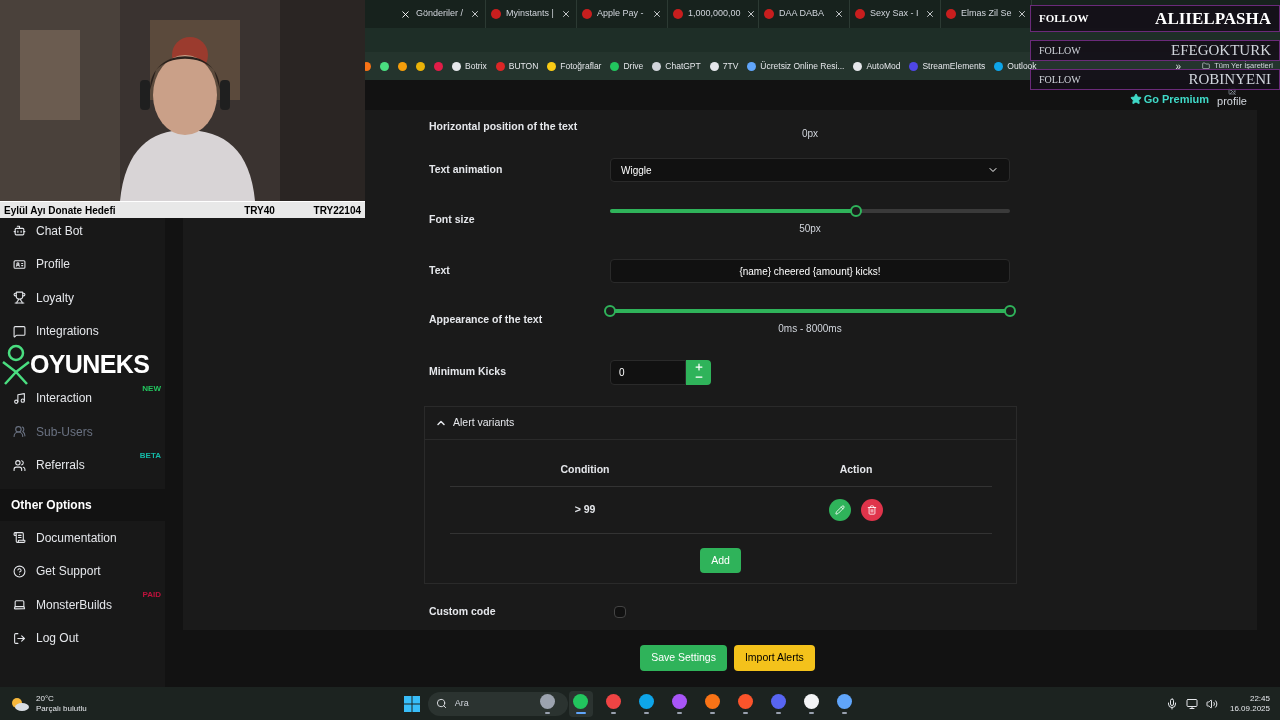  What do you see at coordinates (1211, 703) in the screenshot?
I see `volume-icon` at bounding box center [1211, 703].